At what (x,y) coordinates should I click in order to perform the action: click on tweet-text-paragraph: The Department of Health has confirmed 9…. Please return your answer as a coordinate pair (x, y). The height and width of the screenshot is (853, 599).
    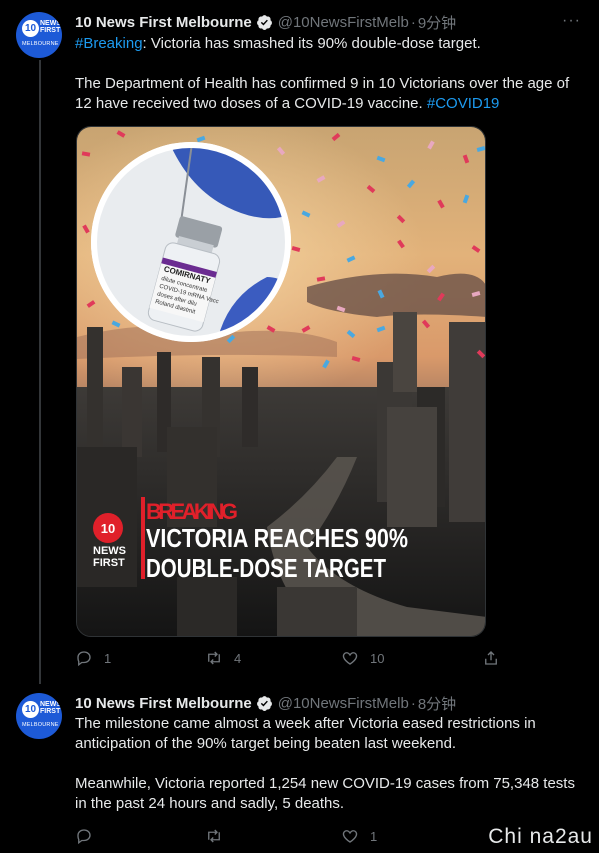
    Looking at the image, I should click on (322, 93).